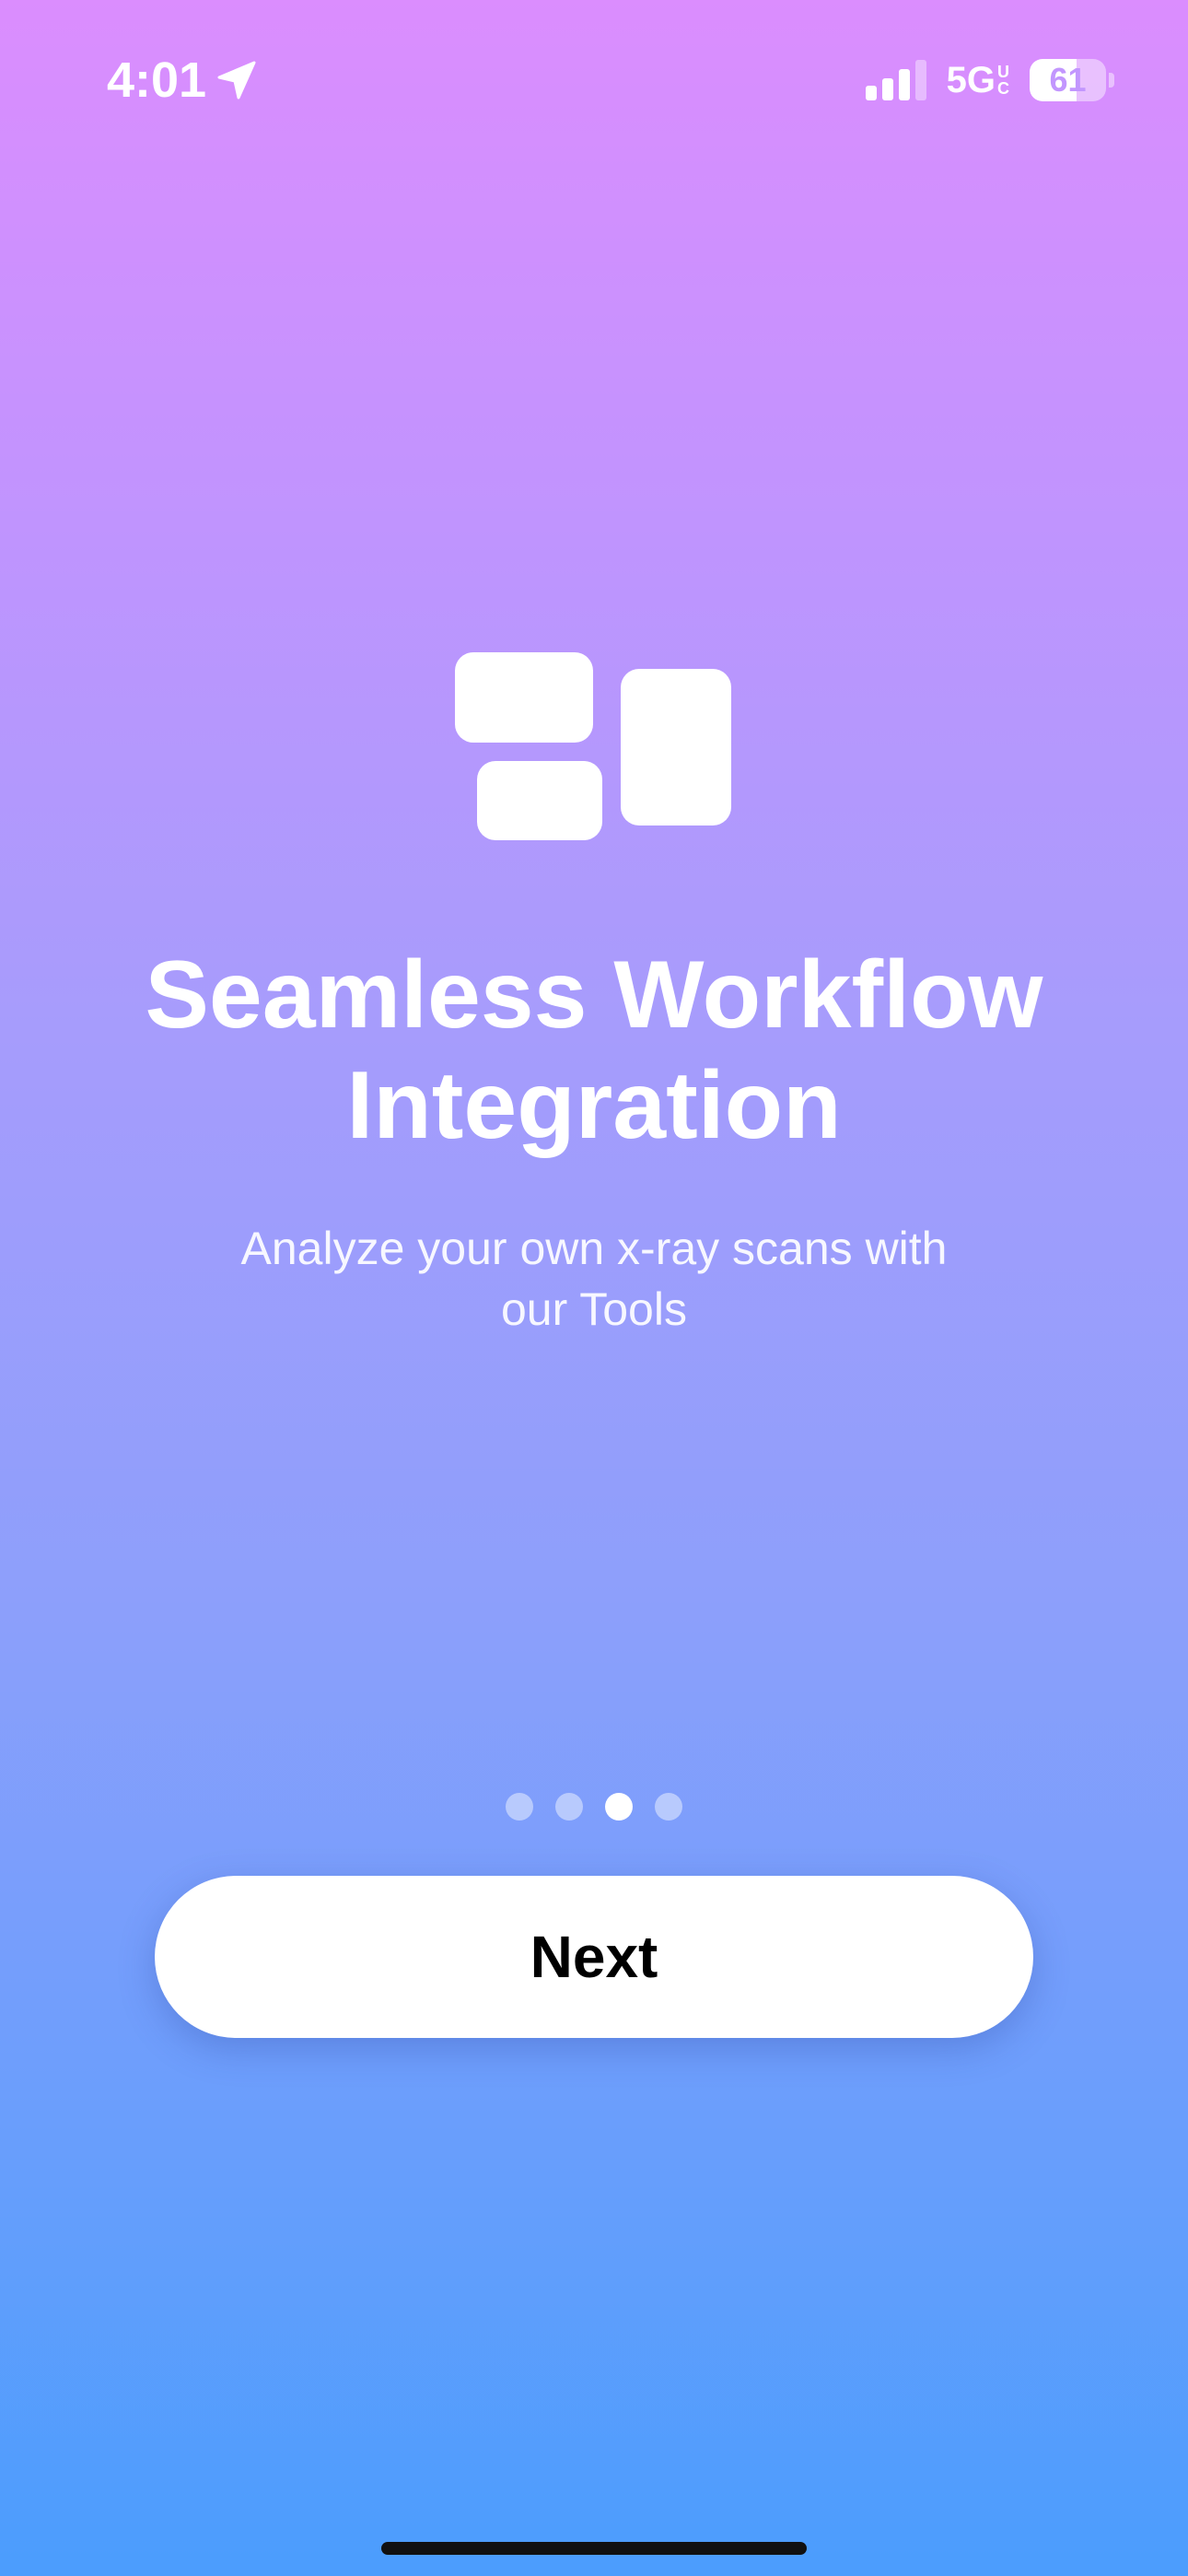 The width and height of the screenshot is (1188, 2576). Describe the element at coordinates (1111, 80) in the screenshot. I see `battery-nub` at that location.